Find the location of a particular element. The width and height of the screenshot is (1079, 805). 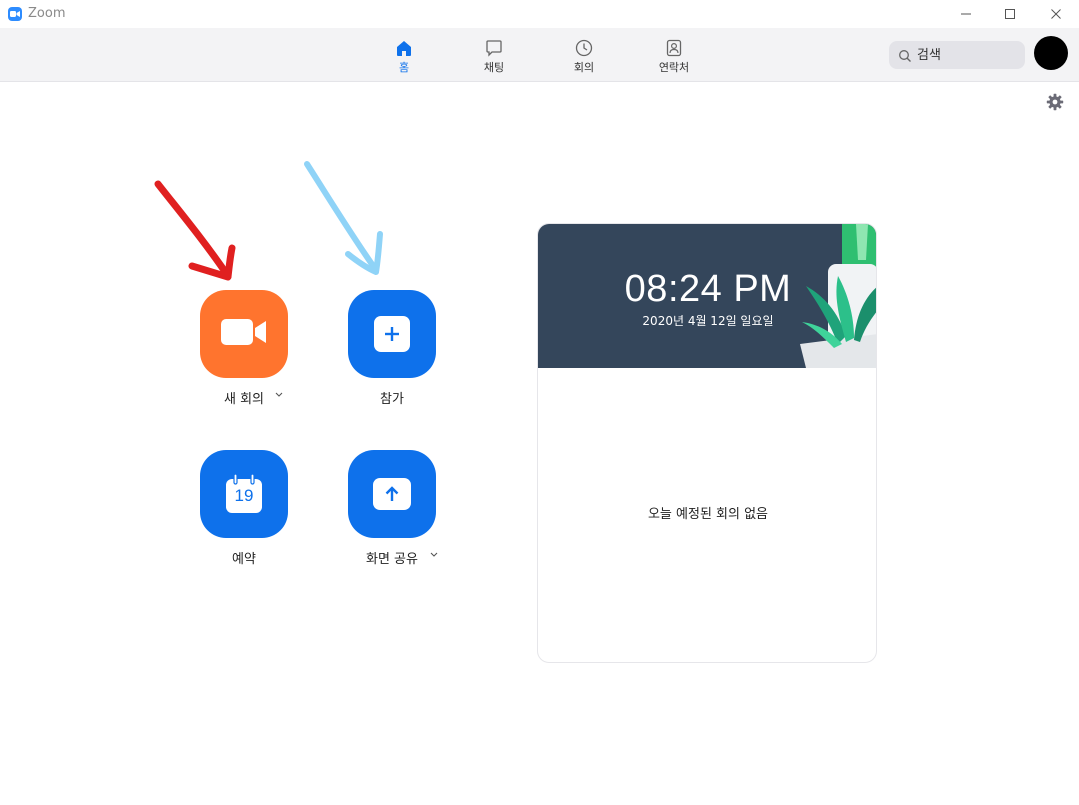

tab-home: 홈 is located at coordinates (404, 56).